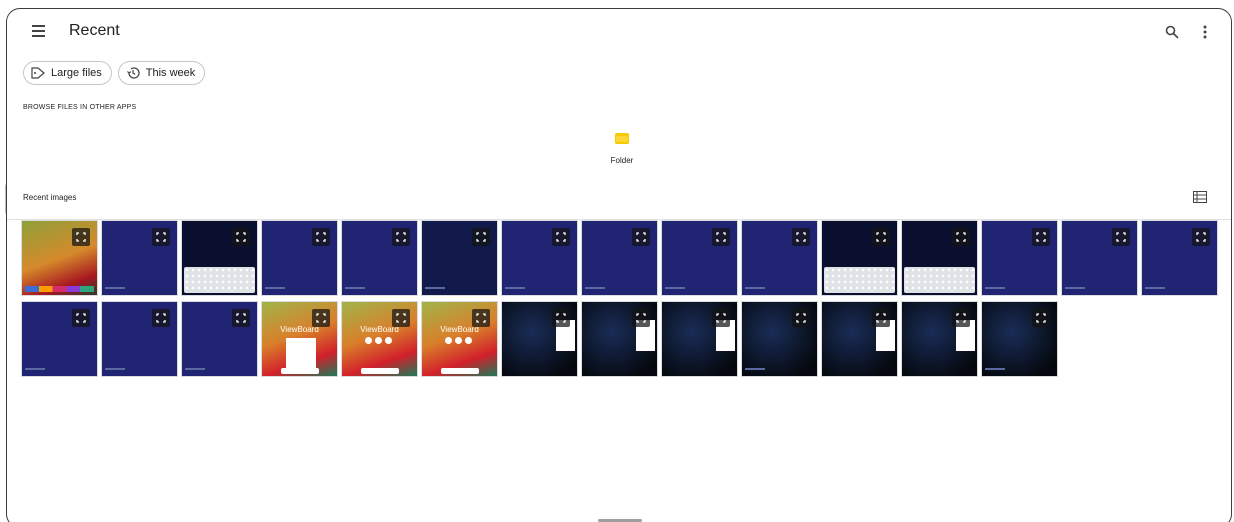 The width and height of the screenshot is (1234, 522). I want to click on search-icon, so click(1172, 32).